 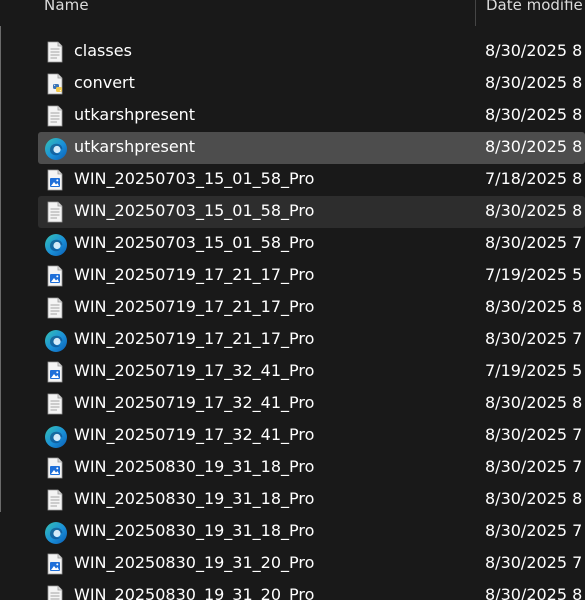 I want to click on file-row: WIN_20250703_15_01_58_Pro 7/18/2025 8, so click(x=292, y=180).